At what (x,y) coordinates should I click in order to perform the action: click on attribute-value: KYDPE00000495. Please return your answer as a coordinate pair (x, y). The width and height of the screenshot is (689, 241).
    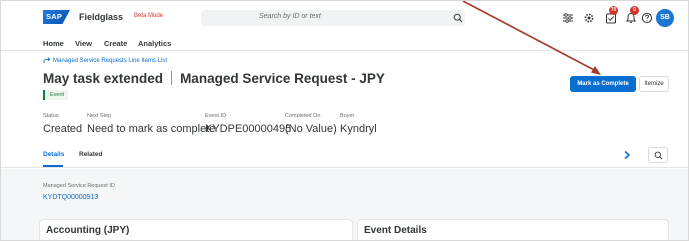
    Looking at the image, I should click on (248, 129).